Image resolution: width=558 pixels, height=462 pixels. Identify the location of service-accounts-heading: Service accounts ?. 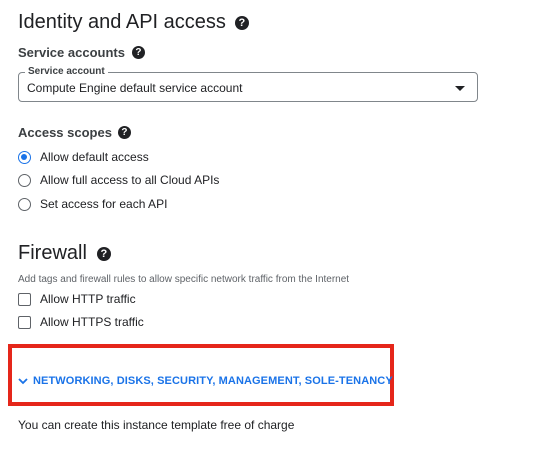
(81, 52).